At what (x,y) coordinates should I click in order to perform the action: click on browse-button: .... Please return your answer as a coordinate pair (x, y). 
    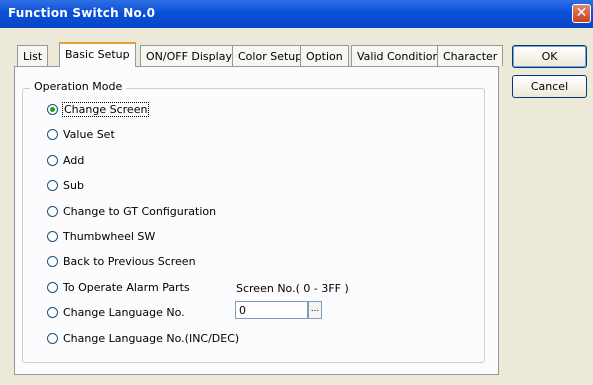
    Looking at the image, I should click on (315, 310).